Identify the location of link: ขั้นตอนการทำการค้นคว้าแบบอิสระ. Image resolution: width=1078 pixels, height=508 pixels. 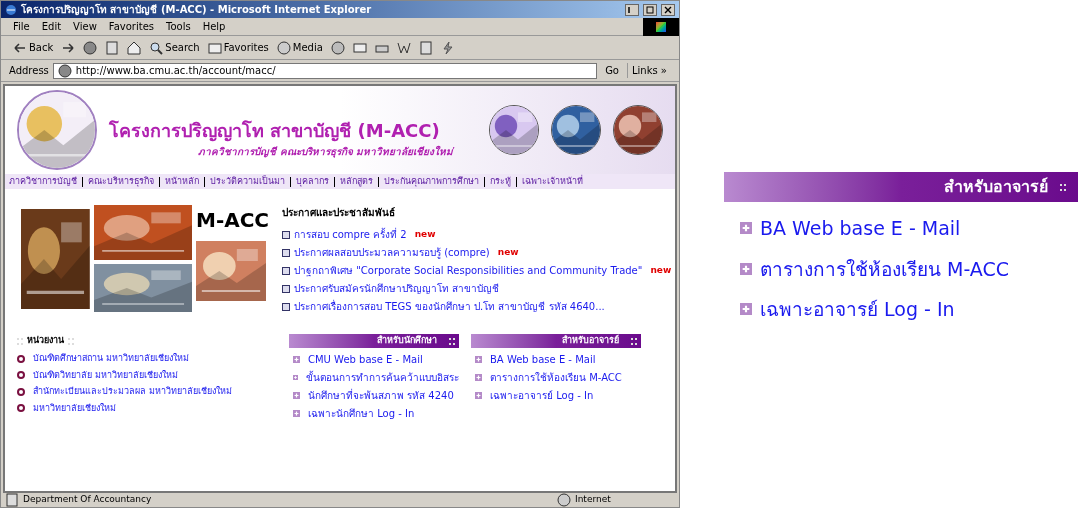
(382, 377).